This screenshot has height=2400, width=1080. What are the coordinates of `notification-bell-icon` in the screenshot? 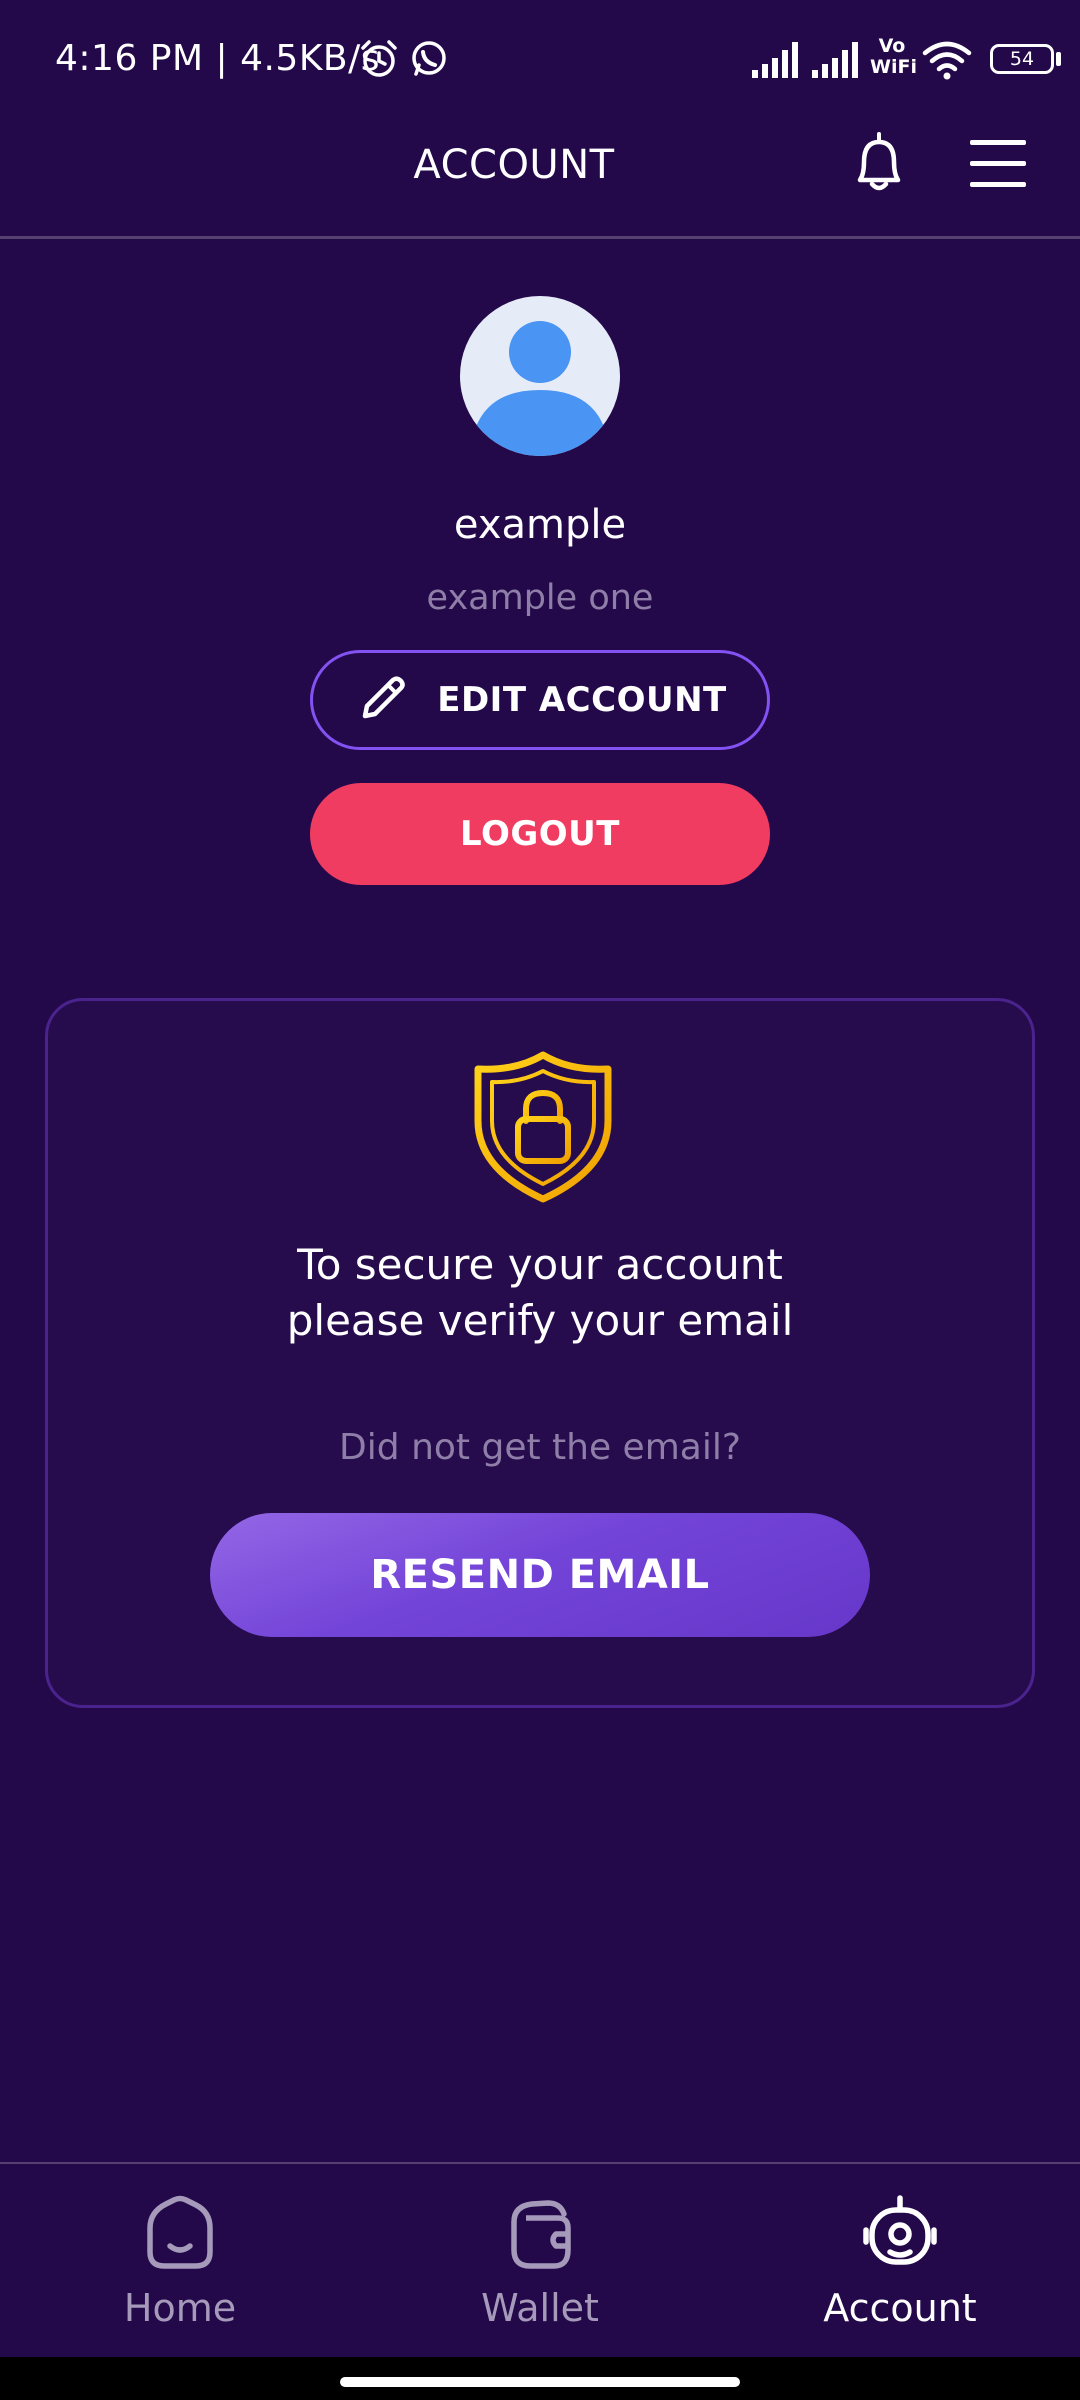 It's located at (879, 163).